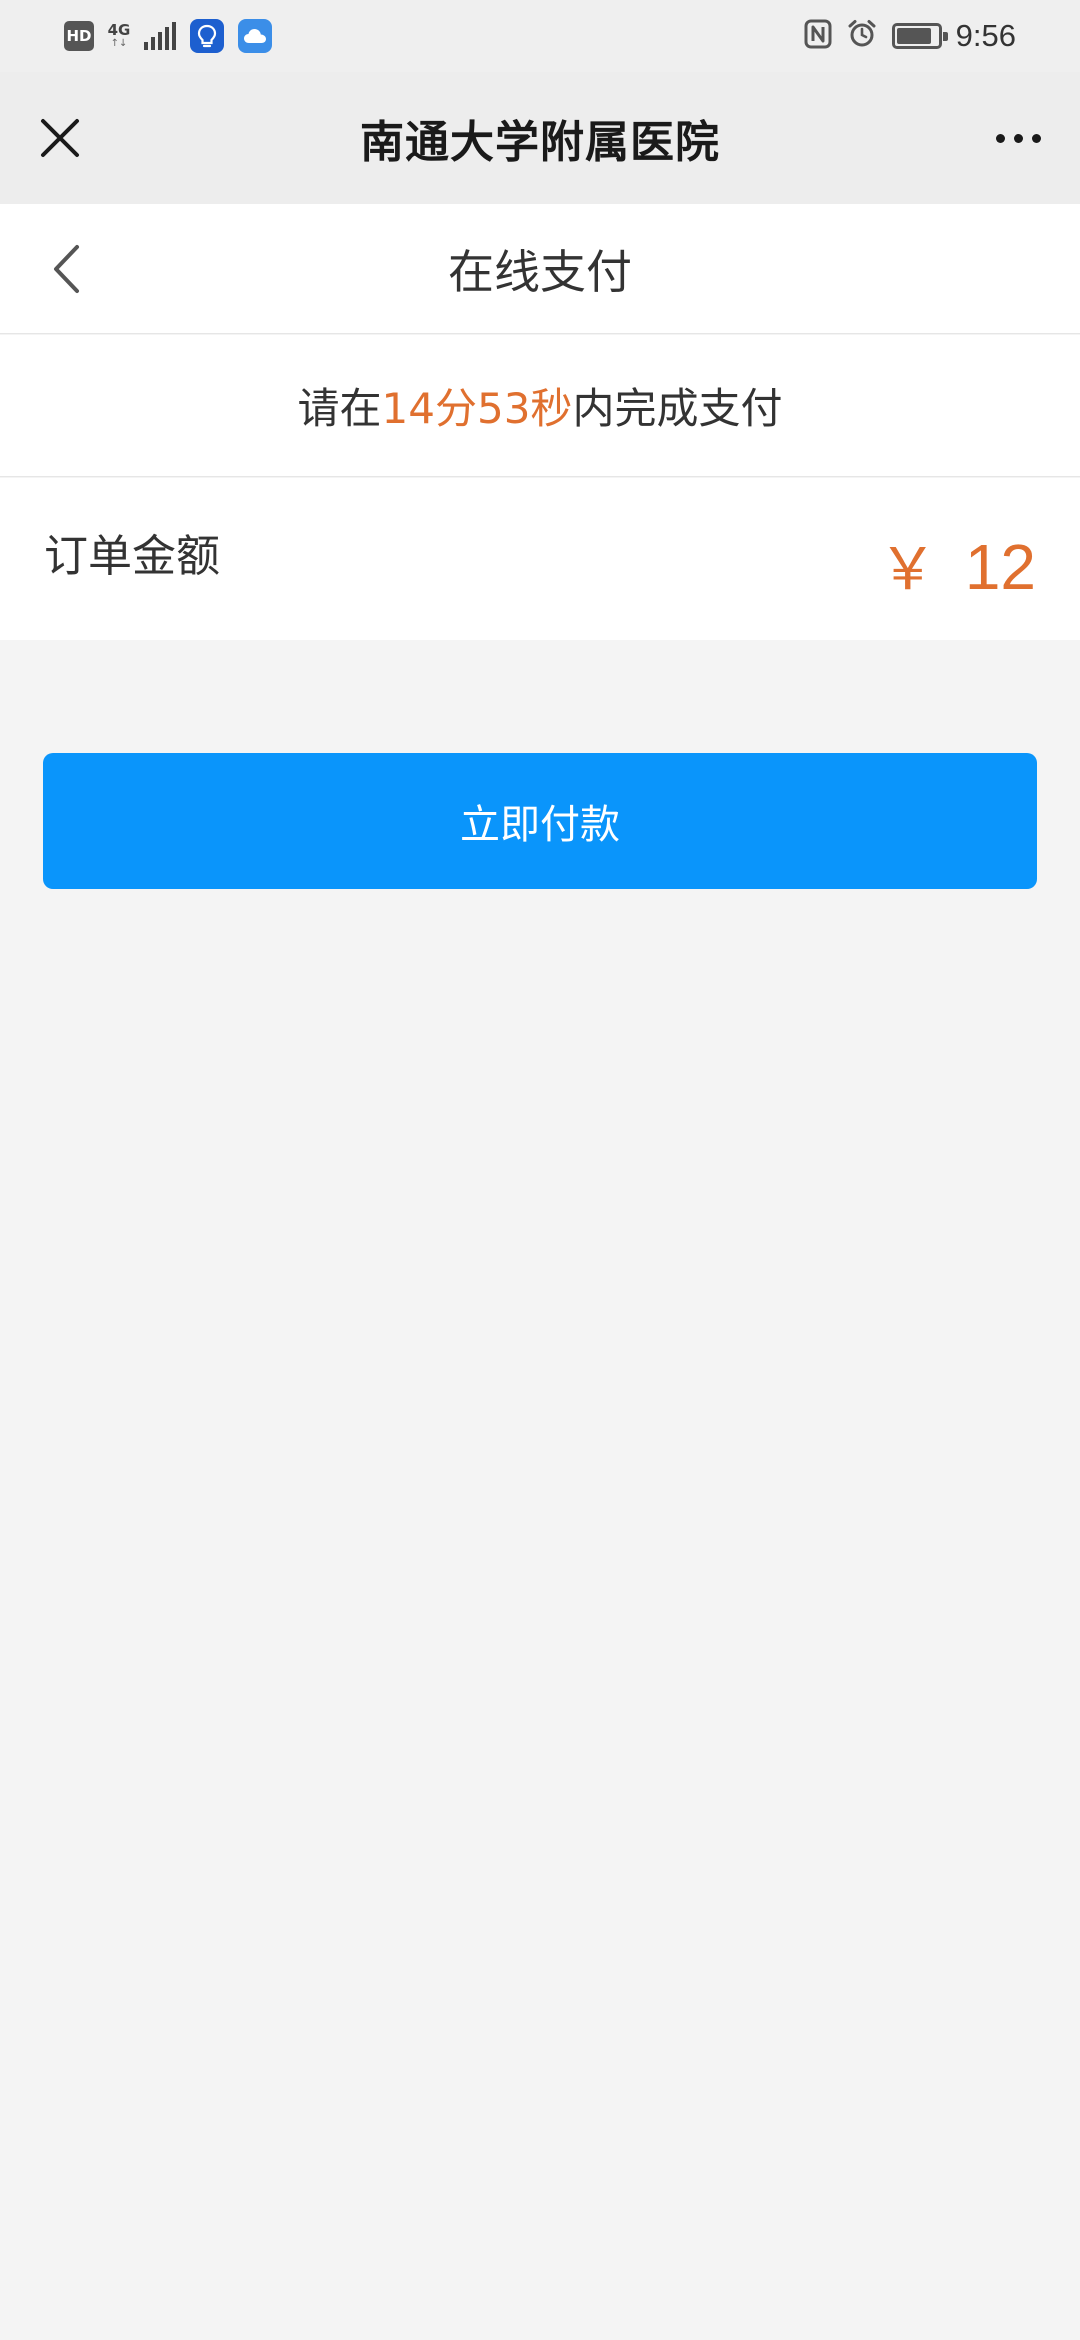 Image resolution: width=1080 pixels, height=2340 pixels. Describe the element at coordinates (818, 36) in the screenshot. I see `nfc-icon` at that location.